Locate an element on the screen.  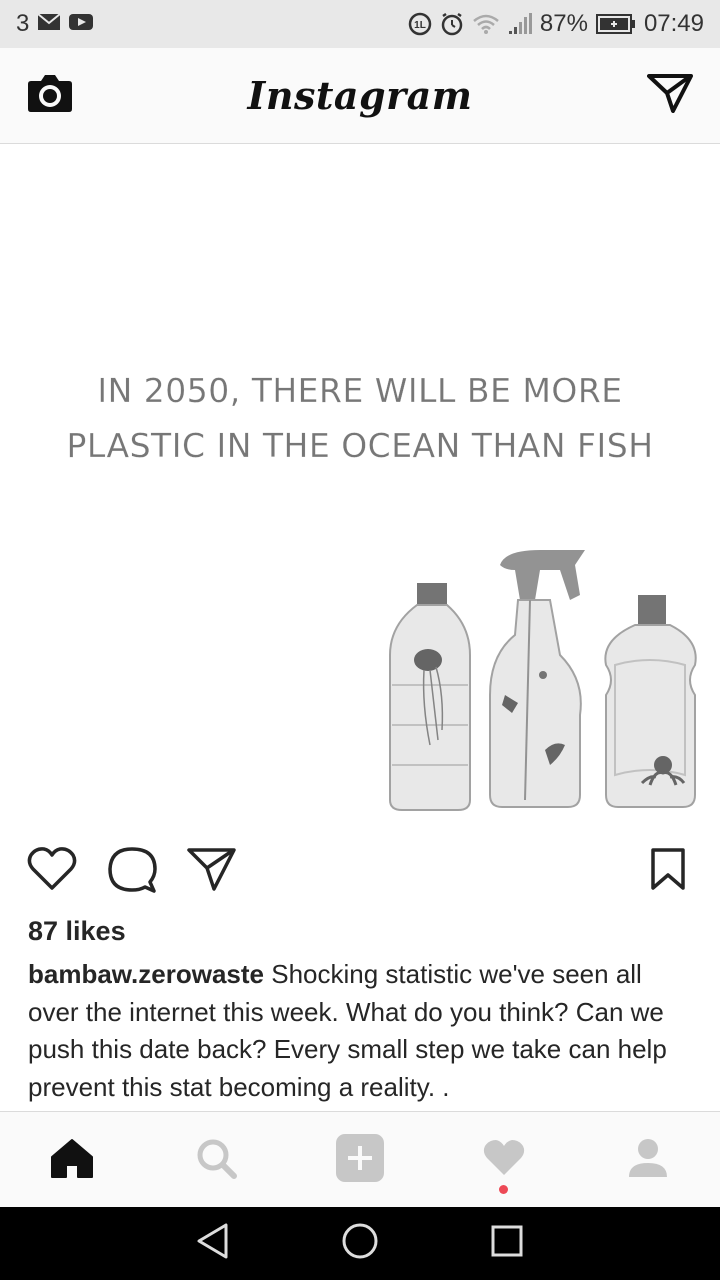
home-icon is located at coordinates (72, 1160).